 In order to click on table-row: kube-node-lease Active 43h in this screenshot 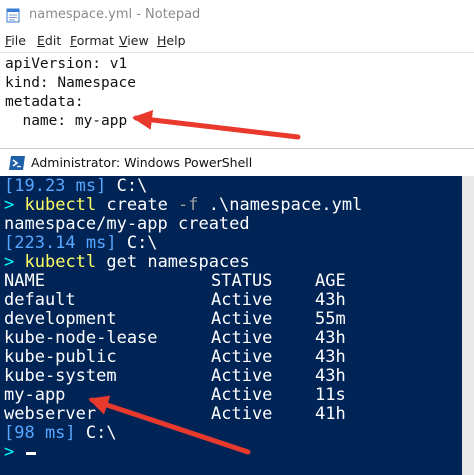, I will do `click(224, 338)`.